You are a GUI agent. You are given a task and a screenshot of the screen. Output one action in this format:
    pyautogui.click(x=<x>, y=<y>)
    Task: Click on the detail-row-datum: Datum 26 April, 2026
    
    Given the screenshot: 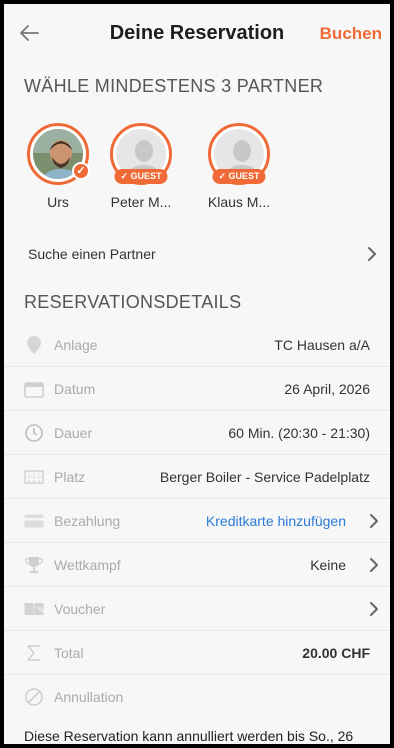 What is the action you would take?
    pyautogui.click(x=197, y=389)
    